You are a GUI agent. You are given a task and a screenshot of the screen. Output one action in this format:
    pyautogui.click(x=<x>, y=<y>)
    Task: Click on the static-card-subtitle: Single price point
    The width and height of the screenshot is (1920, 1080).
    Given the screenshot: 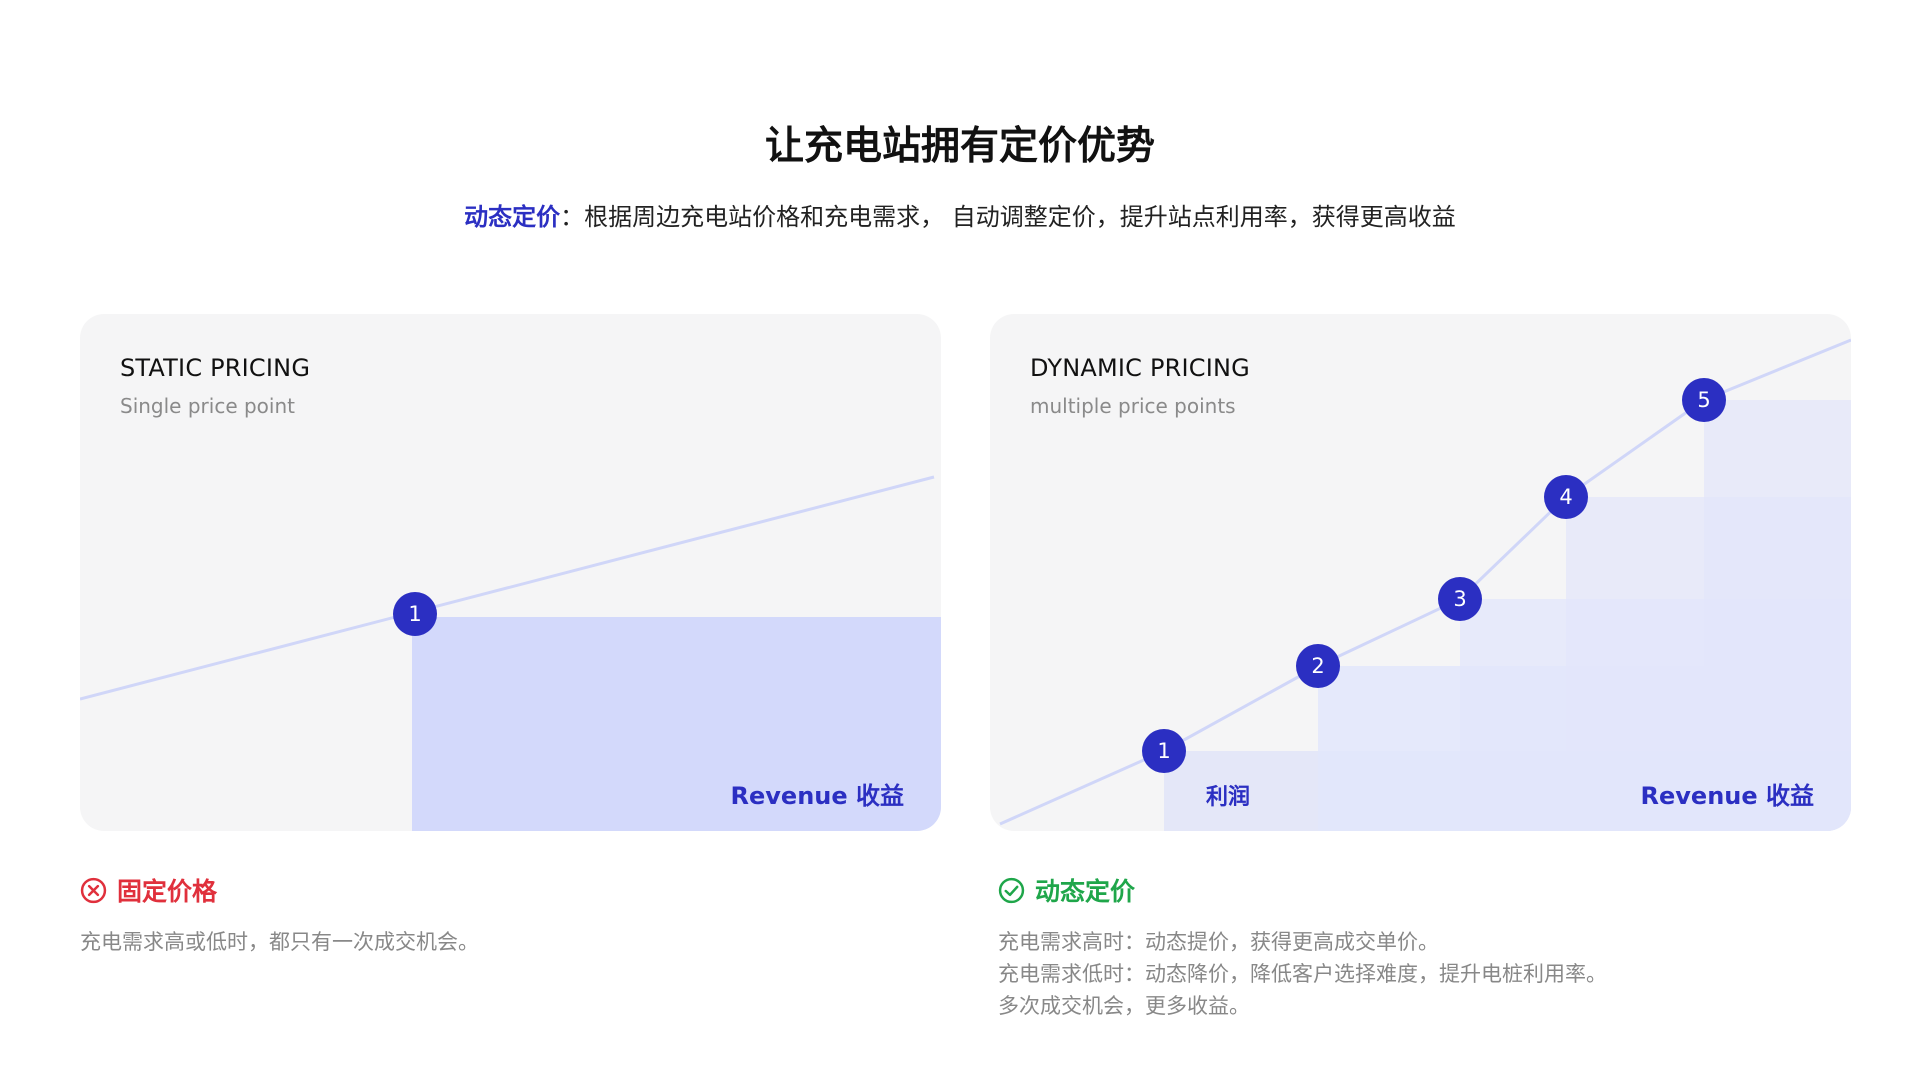 What is the action you would take?
    pyautogui.click(x=207, y=406)
    